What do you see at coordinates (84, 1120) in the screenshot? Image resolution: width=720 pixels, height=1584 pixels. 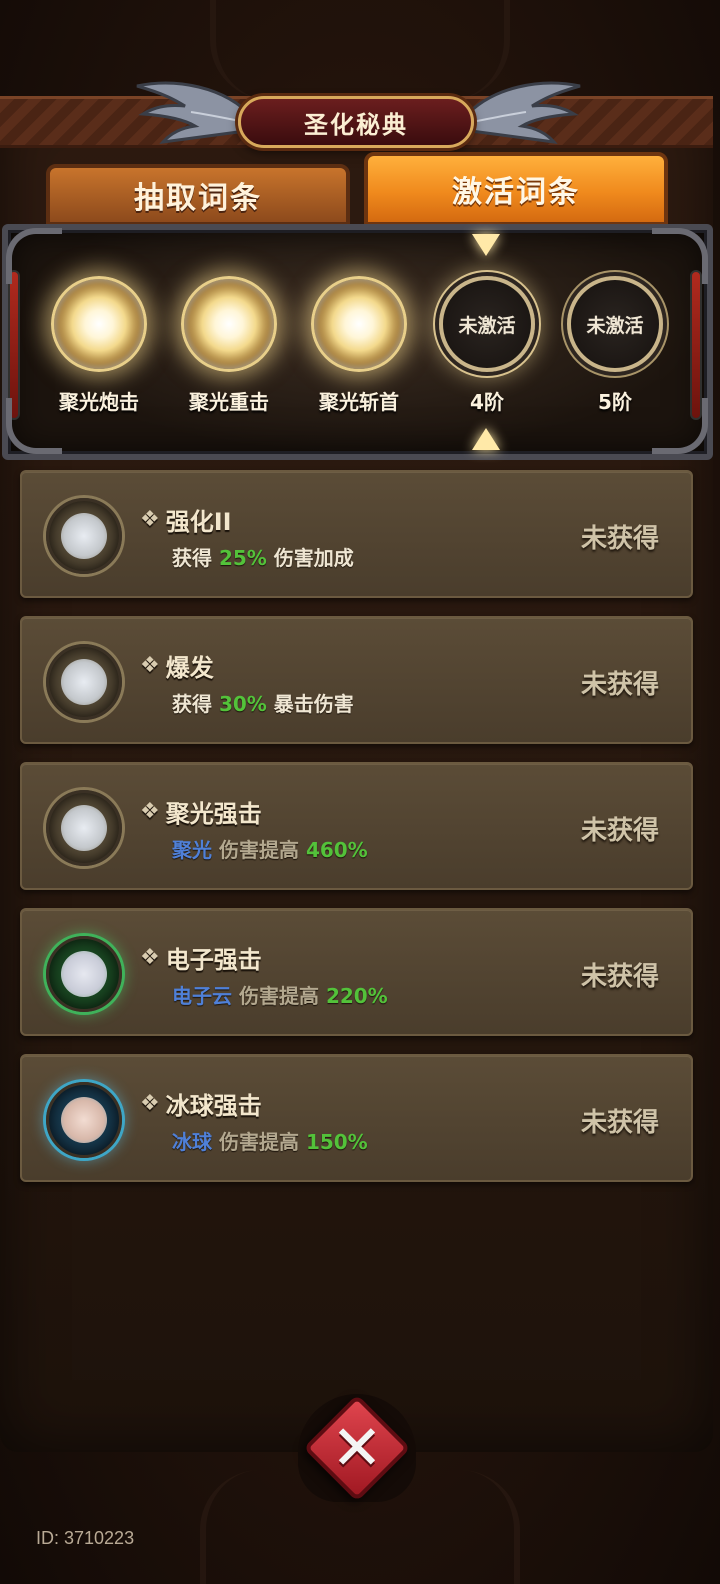 I see `blue-orb-icon` at bounding box center [84, 1120].